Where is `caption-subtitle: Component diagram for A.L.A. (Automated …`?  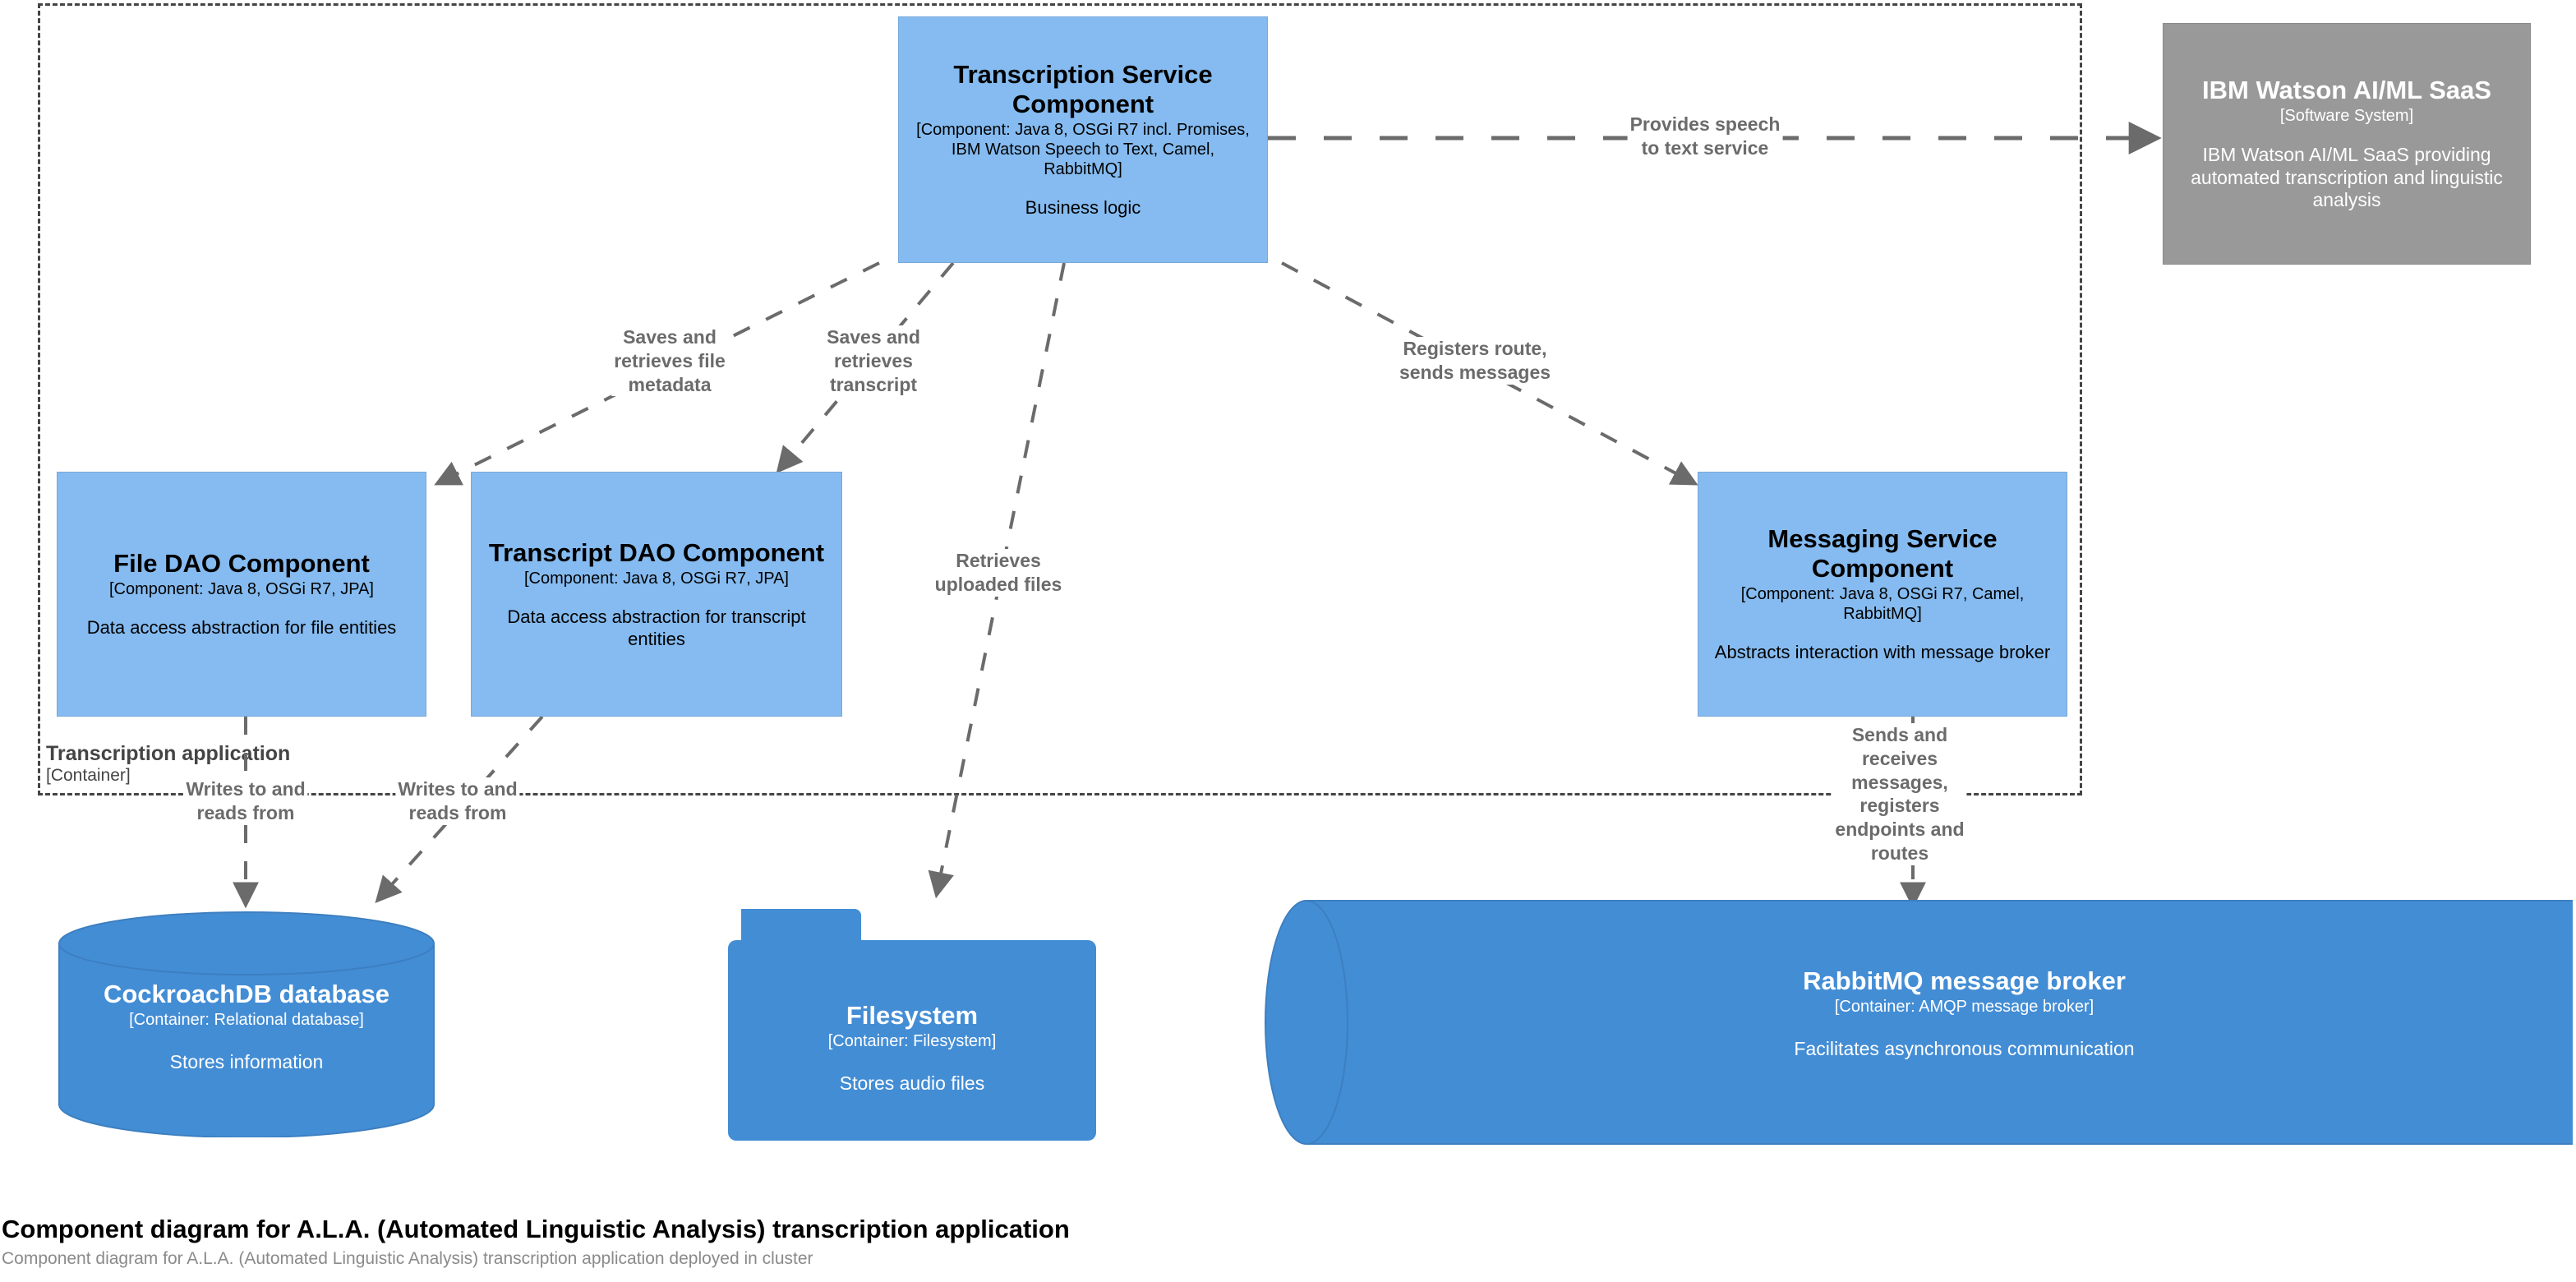
caption-subtitle: Component diagram for A.L.A. (Automated … is located at coordinates (407, 1258).